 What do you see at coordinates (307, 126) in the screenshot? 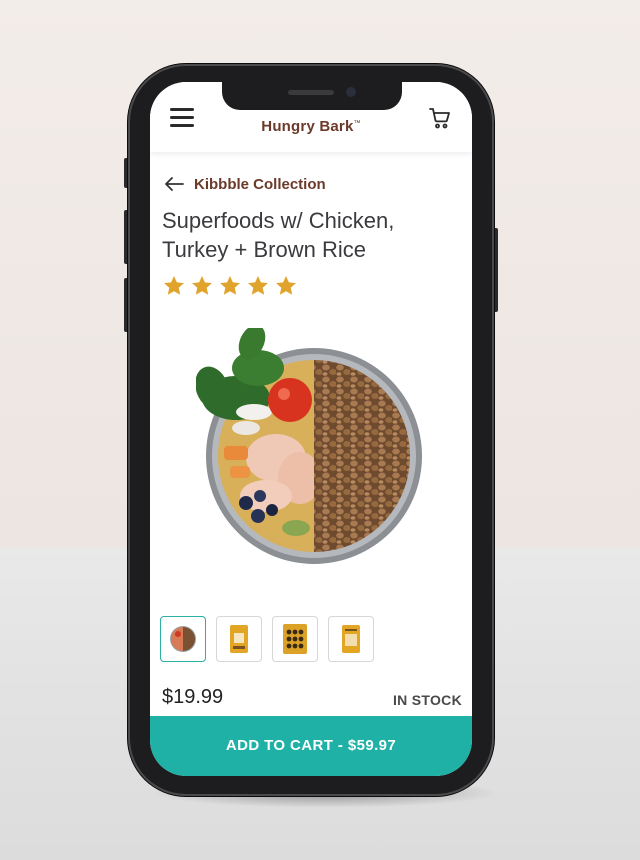
I see `brand-name: Hungry Bark` at bounding box center [307, 126].